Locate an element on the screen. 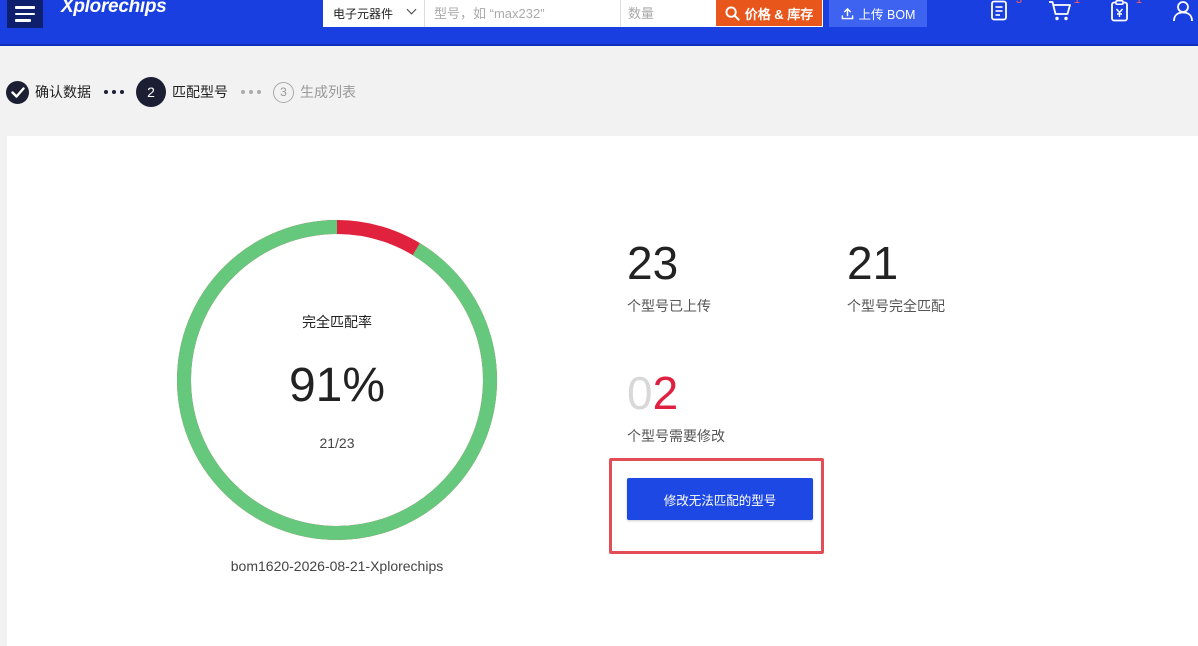  progress-steps: 确认数据 2 匹配型号 3 生成列表 is located at coordinates (181, 92).